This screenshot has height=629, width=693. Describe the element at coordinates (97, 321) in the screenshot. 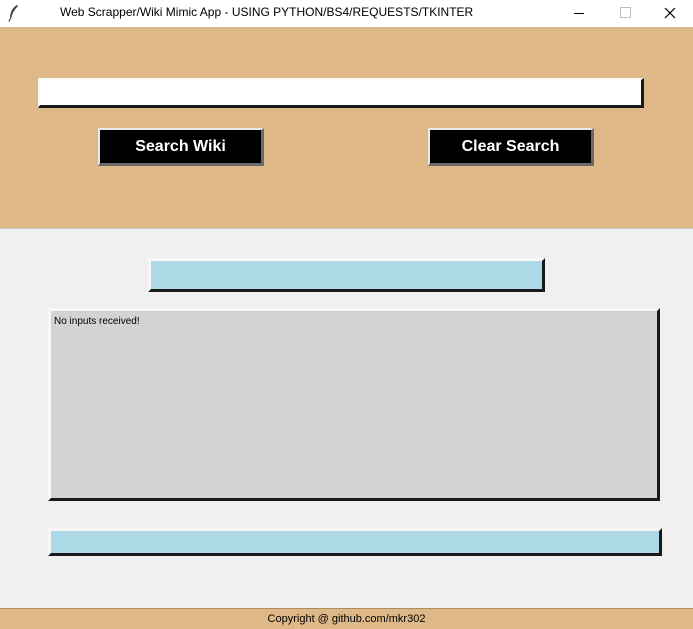

I see `result-content-text: No inputs received!` at that location.